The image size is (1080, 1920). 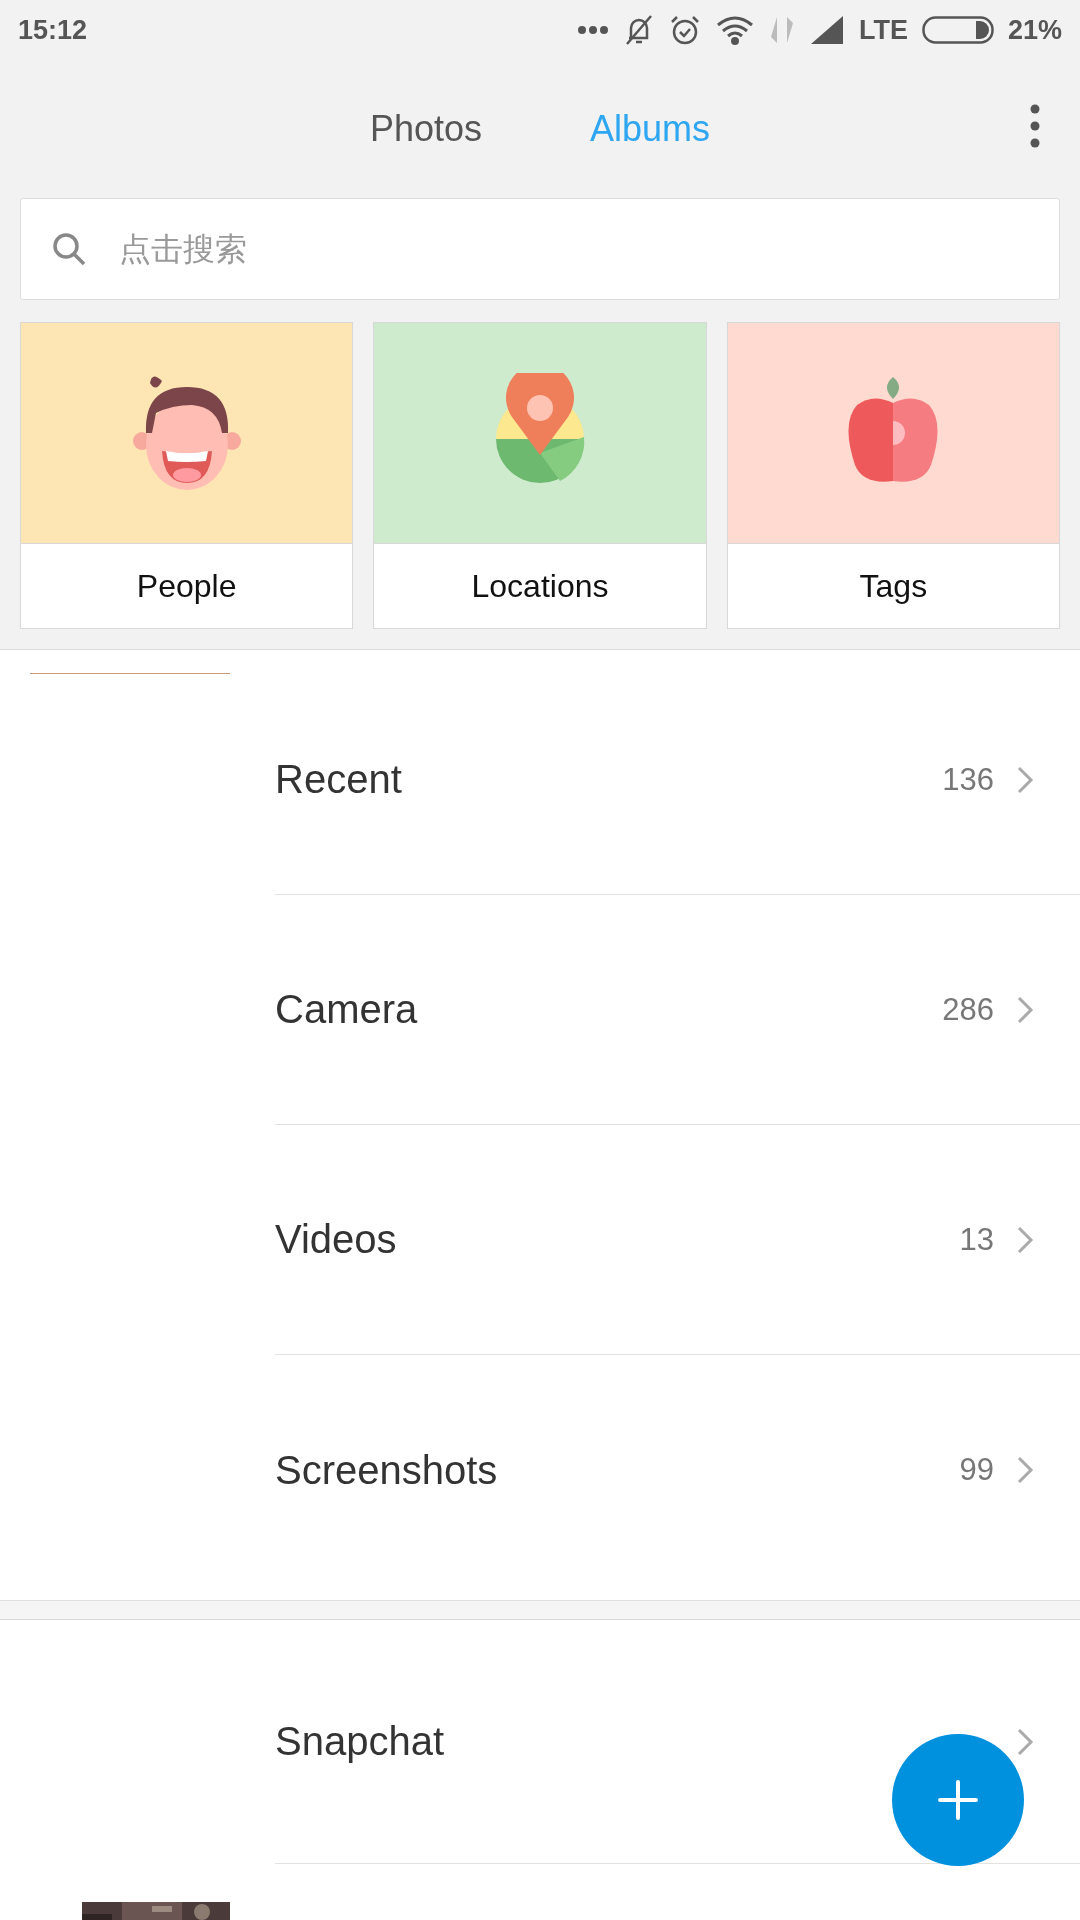 What do you see at coordinates (540, 475) in the screenshot?
I see `category-tile: Locations` at bounding box center [540, 475].